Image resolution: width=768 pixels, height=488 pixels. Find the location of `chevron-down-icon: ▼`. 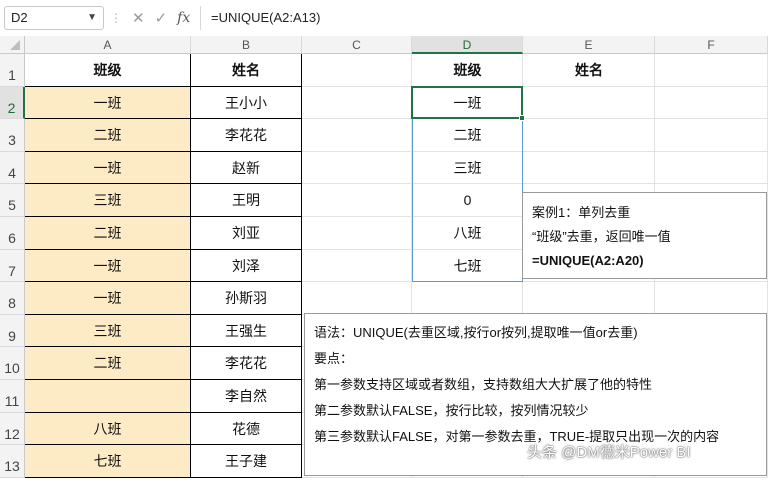

chevron-down-icon: ▼ is located at coordinates (92, 18).